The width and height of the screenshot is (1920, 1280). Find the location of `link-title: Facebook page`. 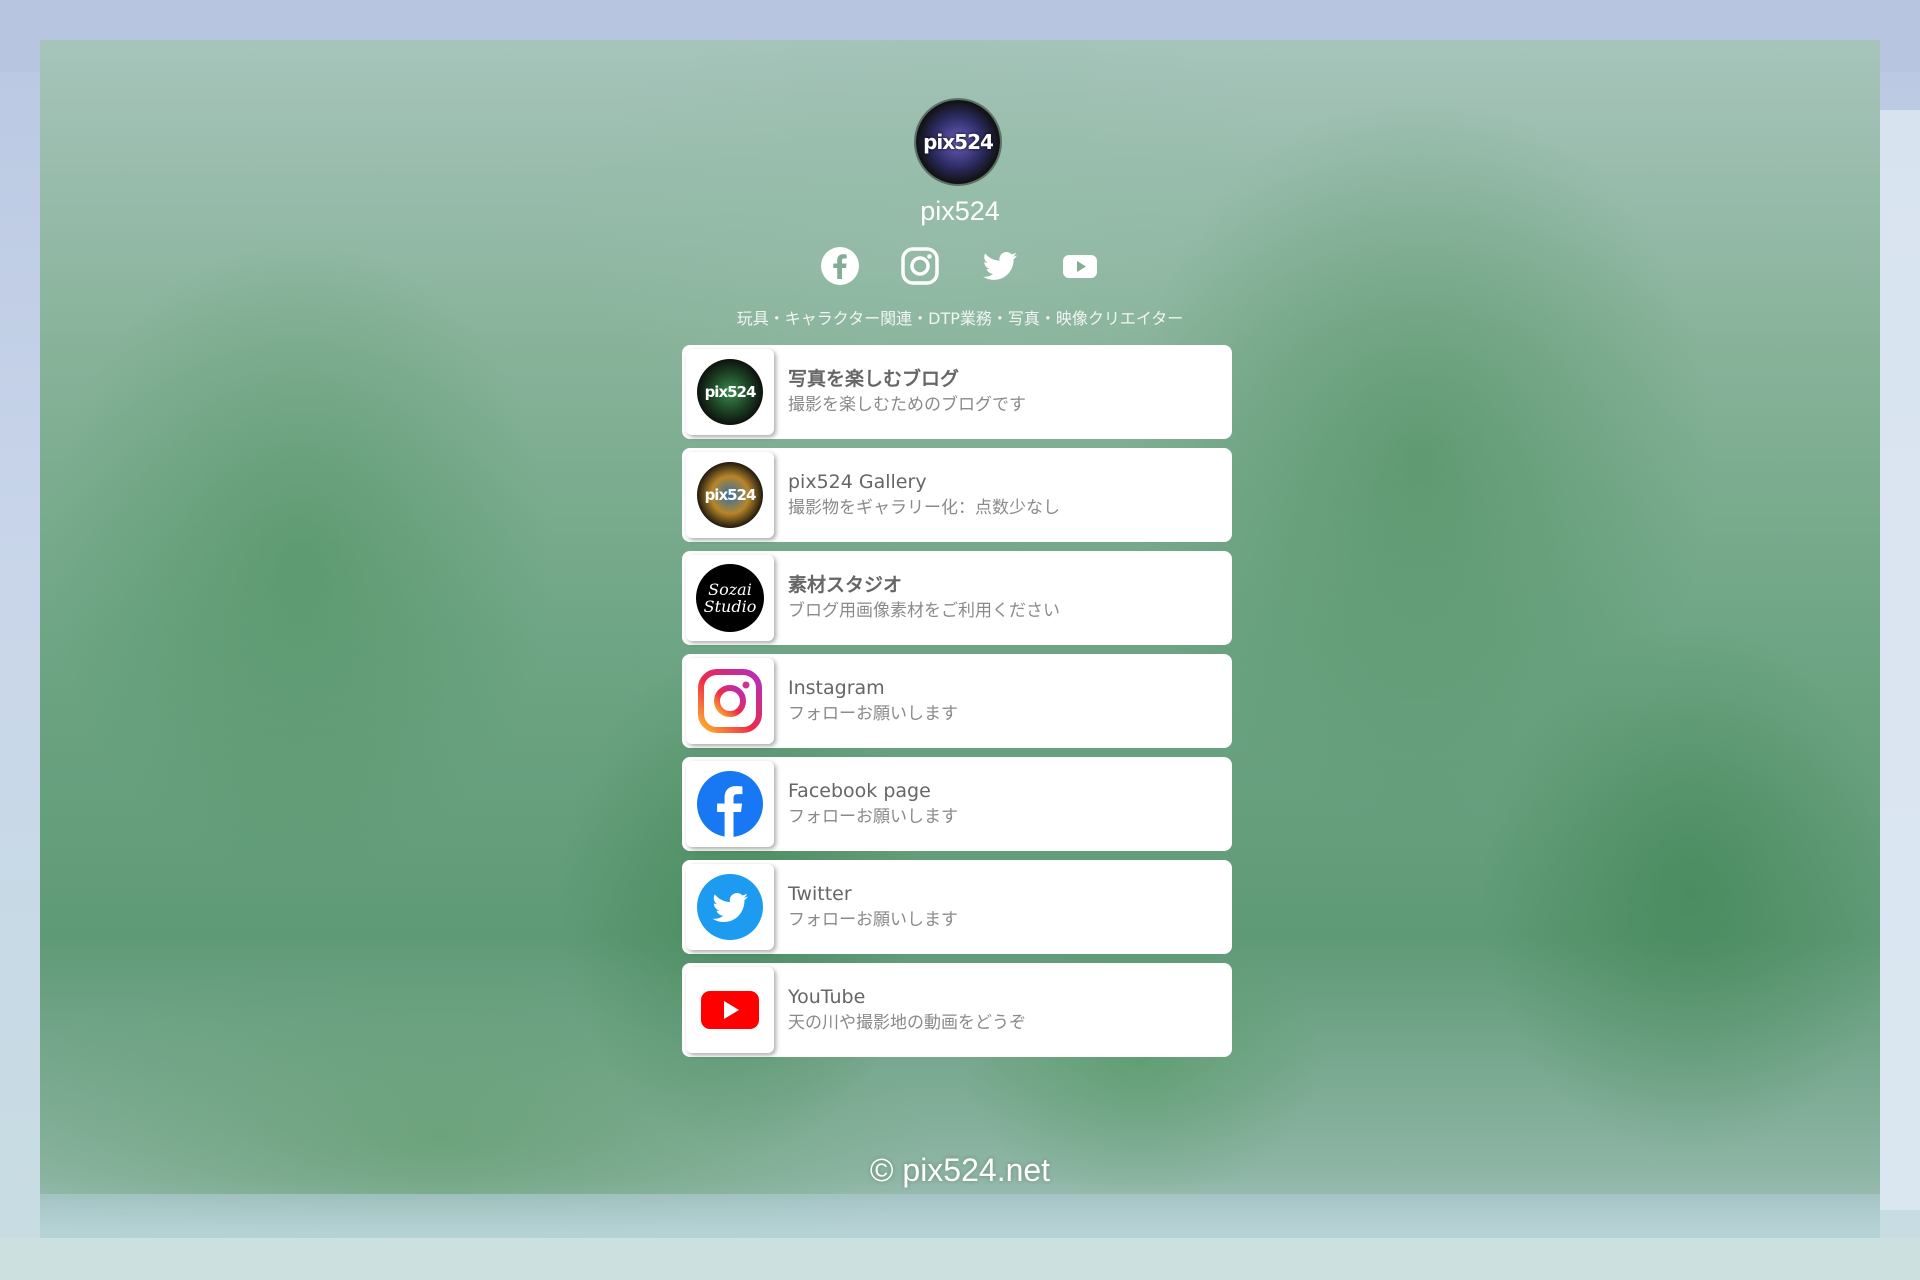

link-title: Facebook page is located at coordinates (859, 791).